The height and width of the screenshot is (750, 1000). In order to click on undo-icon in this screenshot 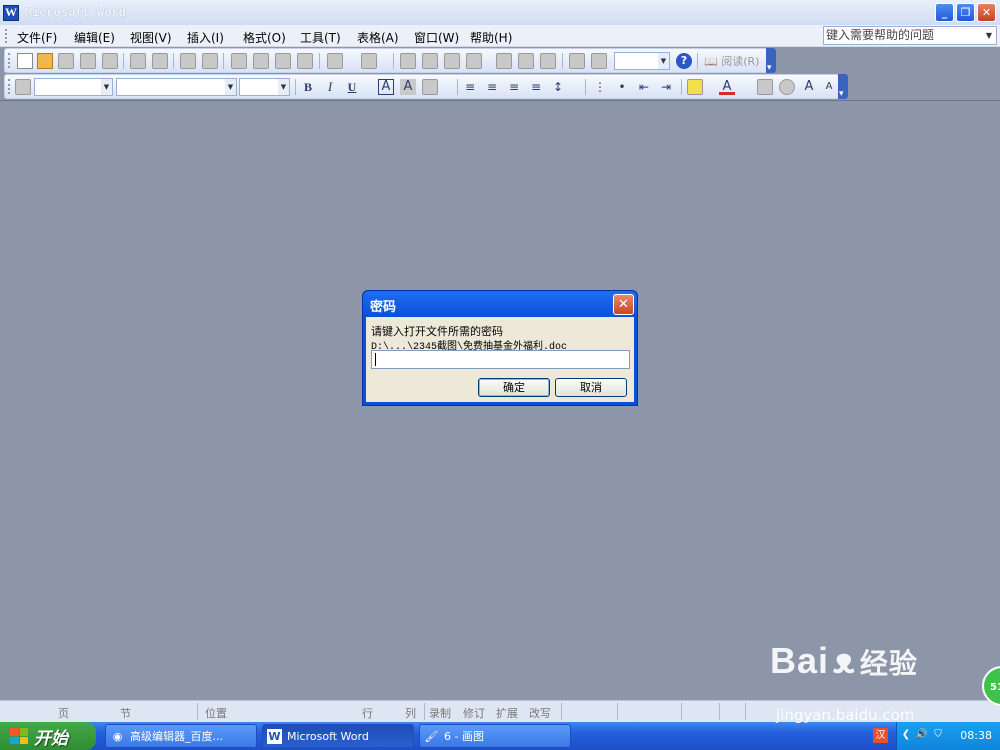, I will do `click(335, 61)`.